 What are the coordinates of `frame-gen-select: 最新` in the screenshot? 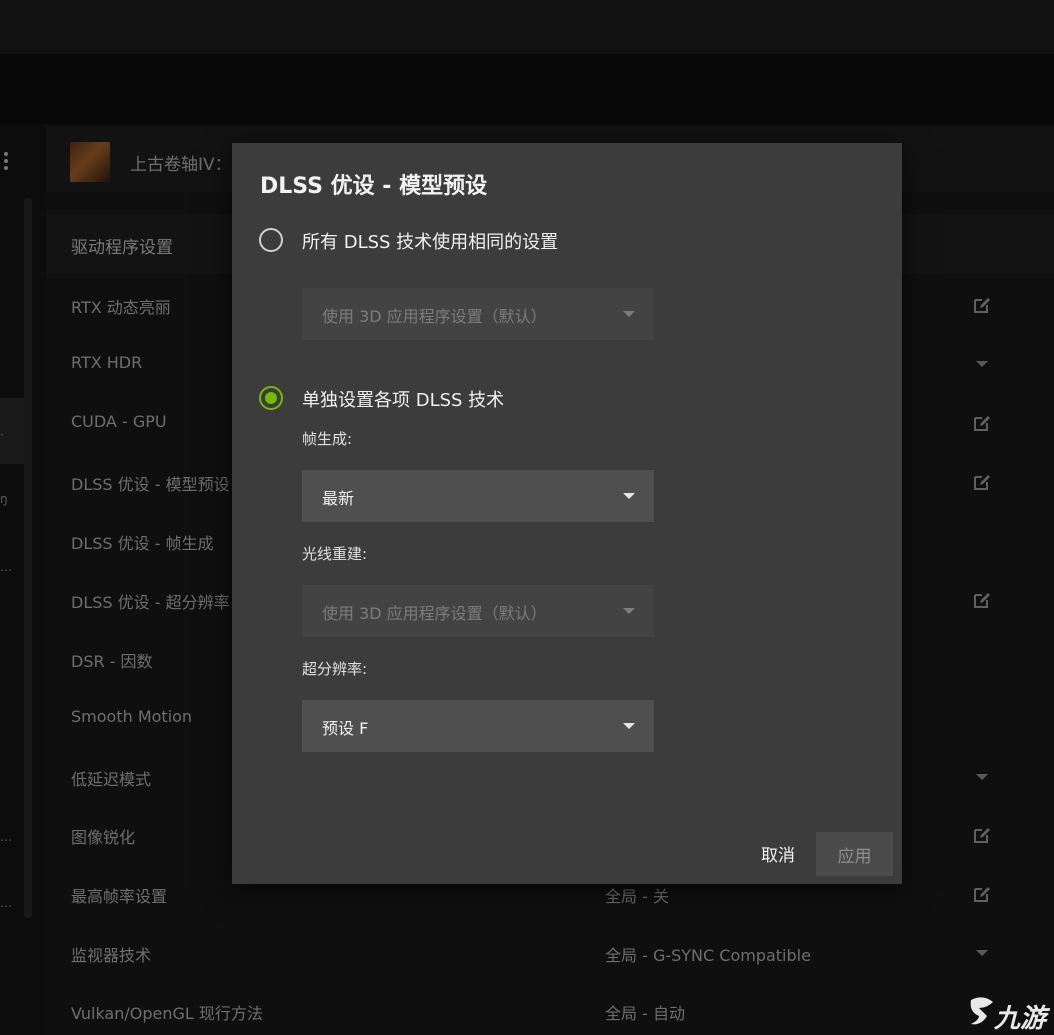 It's located at (478, 496).